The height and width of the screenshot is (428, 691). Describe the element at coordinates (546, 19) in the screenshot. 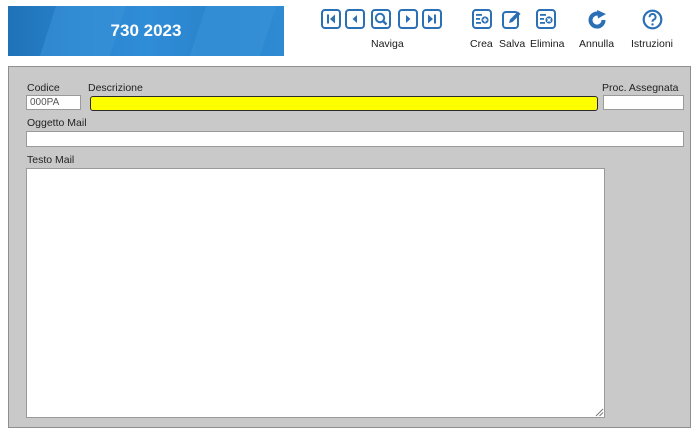

I see `delete-icon` at that location.